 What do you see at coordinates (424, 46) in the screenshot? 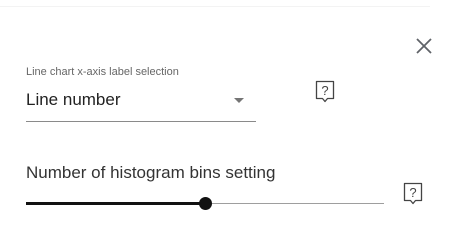
I see `close-icon` at bounding box center [424, 46].